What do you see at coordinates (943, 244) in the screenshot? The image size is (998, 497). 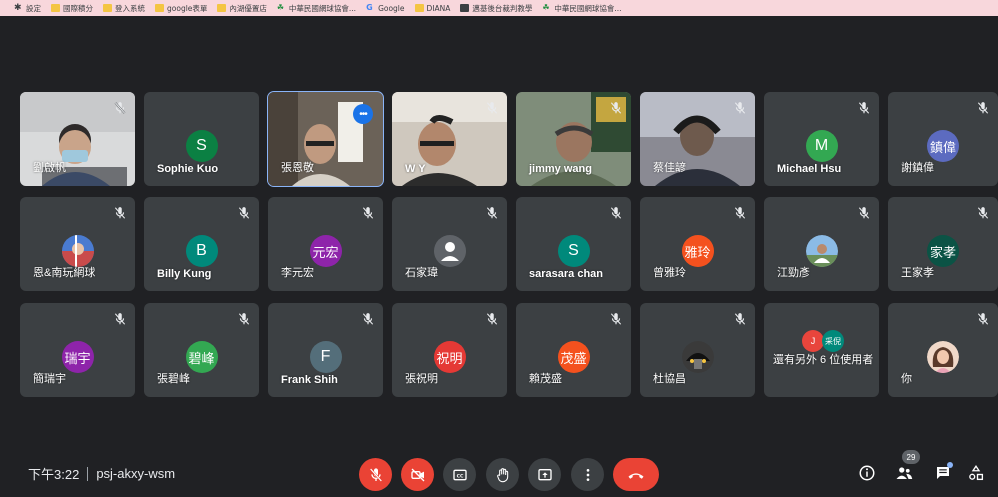 I see `participant-tile: 家孝 王家孝` at bounding box center [943, 244].